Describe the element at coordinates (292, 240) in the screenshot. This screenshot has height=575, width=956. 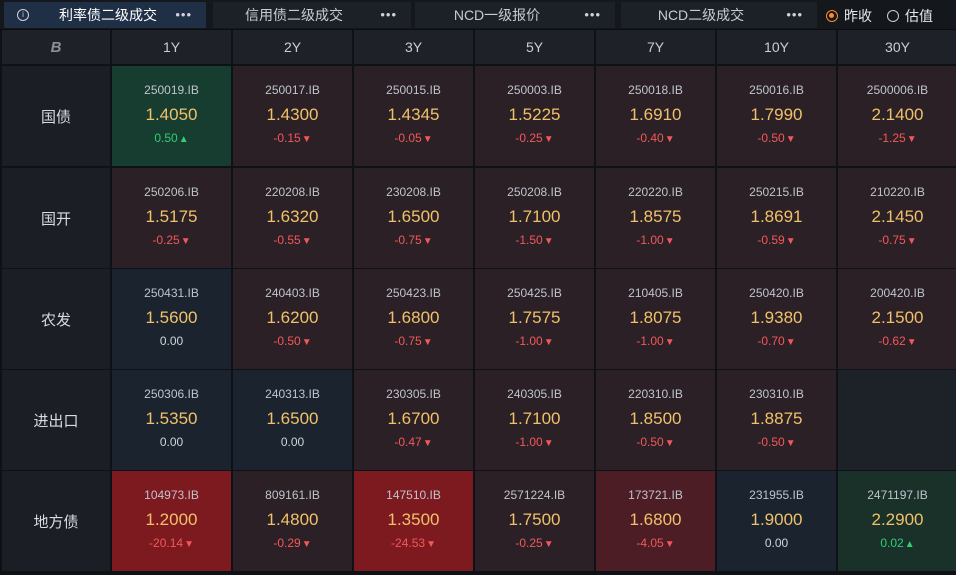
I see `yield-change: -0.55▼` at that location.